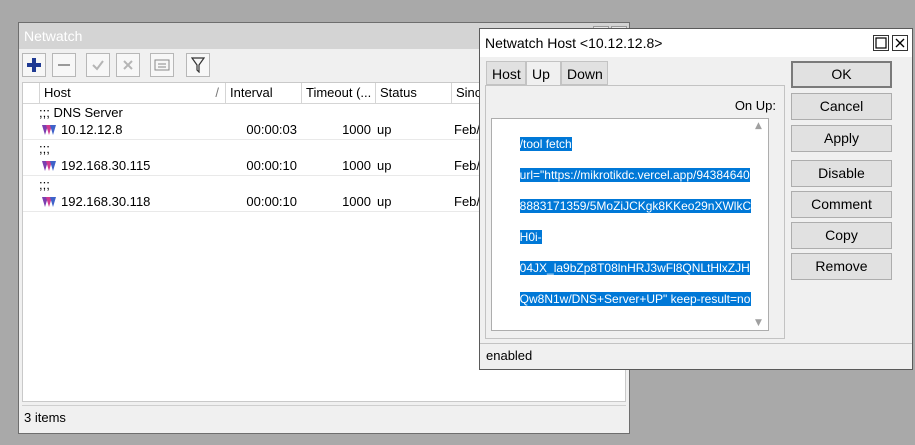 The height and width of the screenshot is (445, 915). I want to click on scroll-up-icon: ▲, so click(758, 126).